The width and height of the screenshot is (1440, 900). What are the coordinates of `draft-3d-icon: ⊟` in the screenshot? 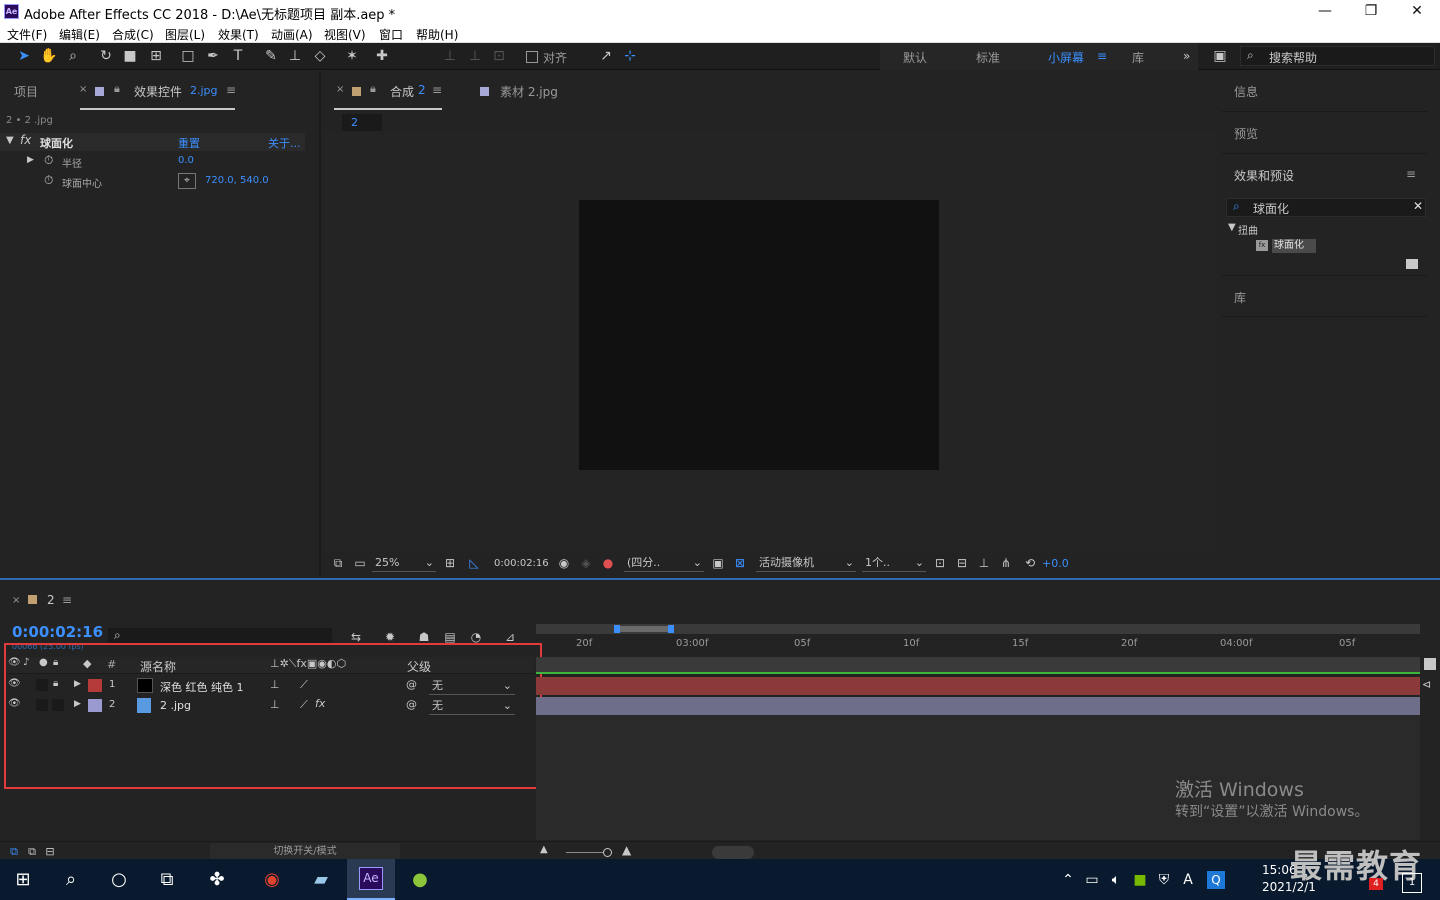 It's located at (962, 563).